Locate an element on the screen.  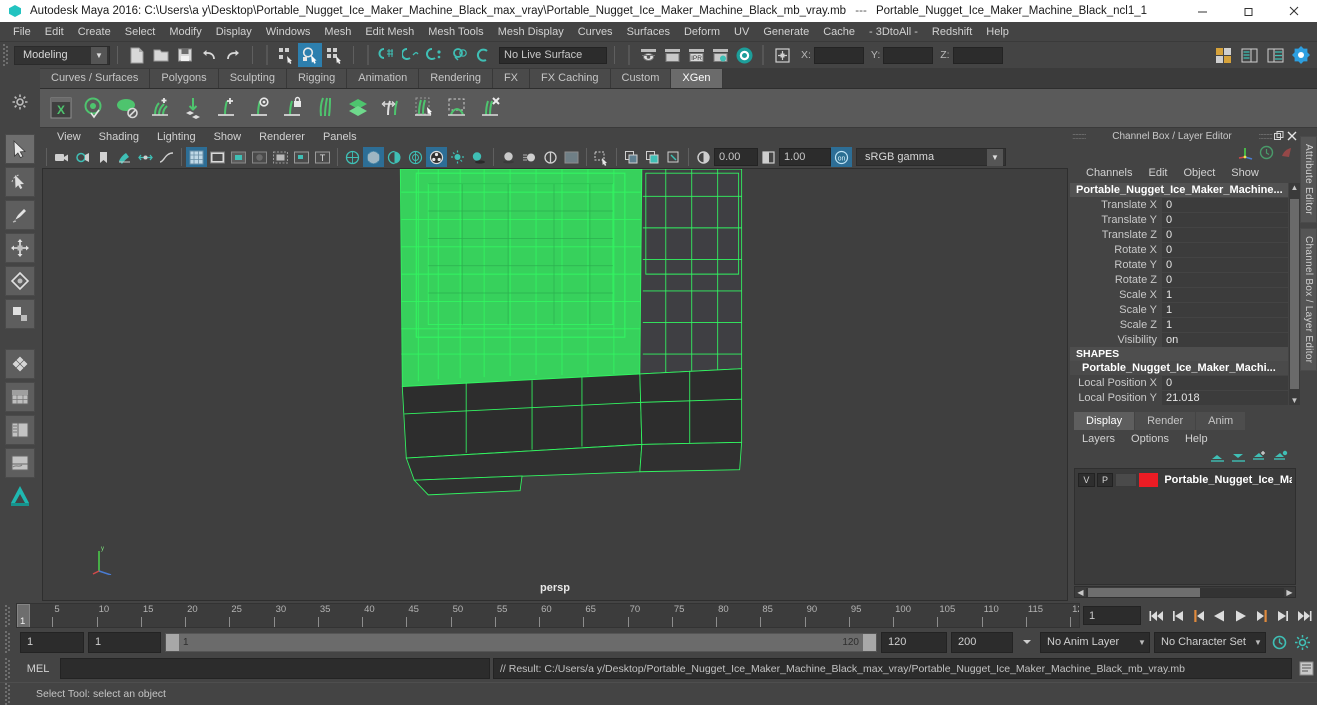
viewport-menu-shading: Shading is located at coordinates (119, 137).